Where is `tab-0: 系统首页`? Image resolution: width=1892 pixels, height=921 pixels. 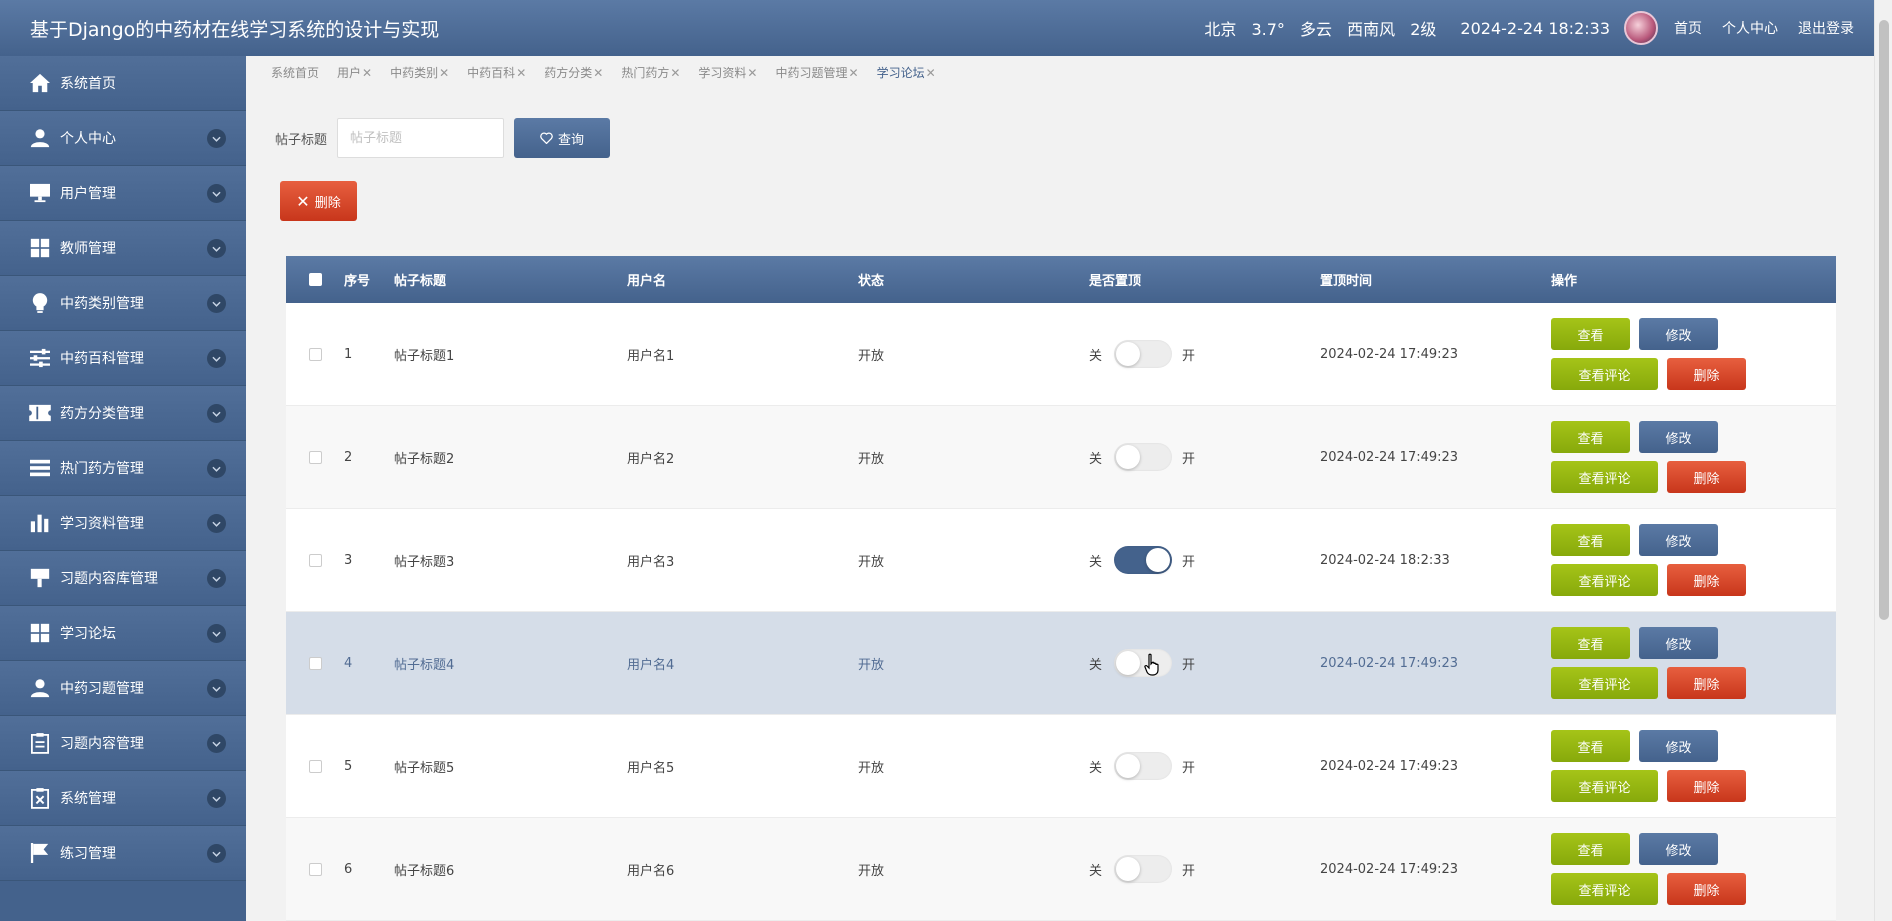 tab-0: 系统首页 is located at coordinates (295, 72).